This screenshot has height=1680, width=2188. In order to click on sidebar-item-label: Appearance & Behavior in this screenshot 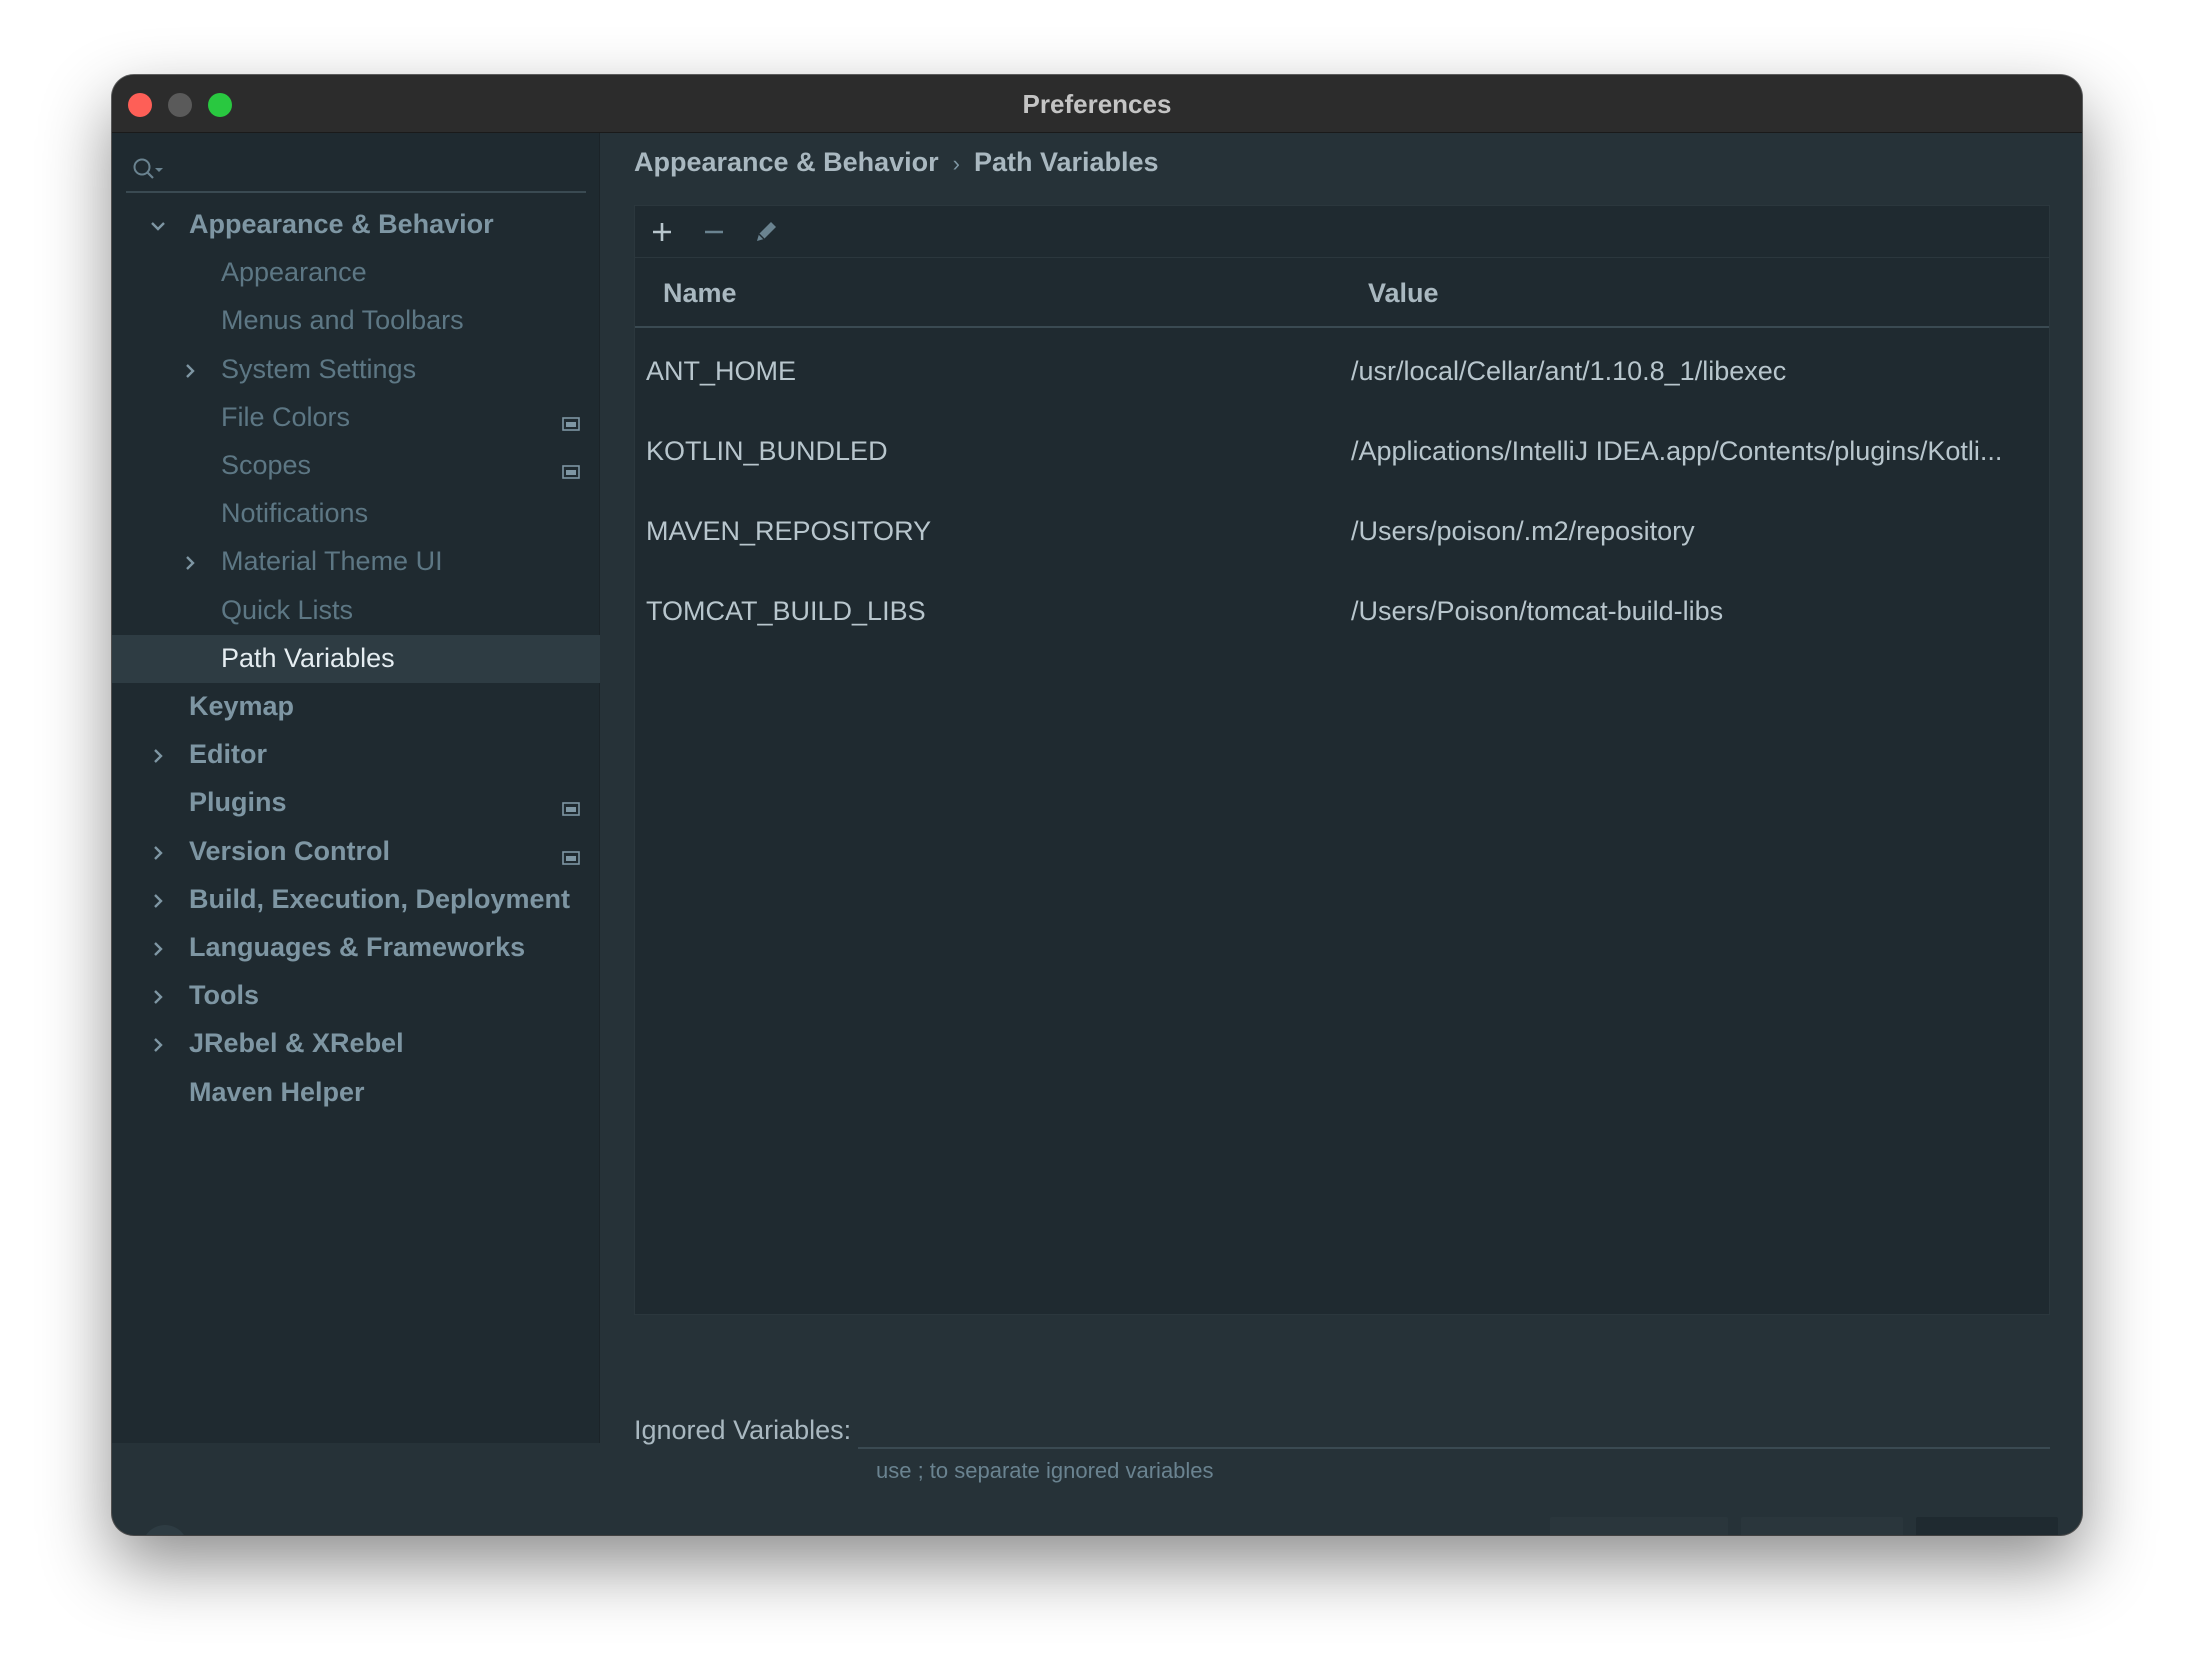, I will do `click(341, 224)`.